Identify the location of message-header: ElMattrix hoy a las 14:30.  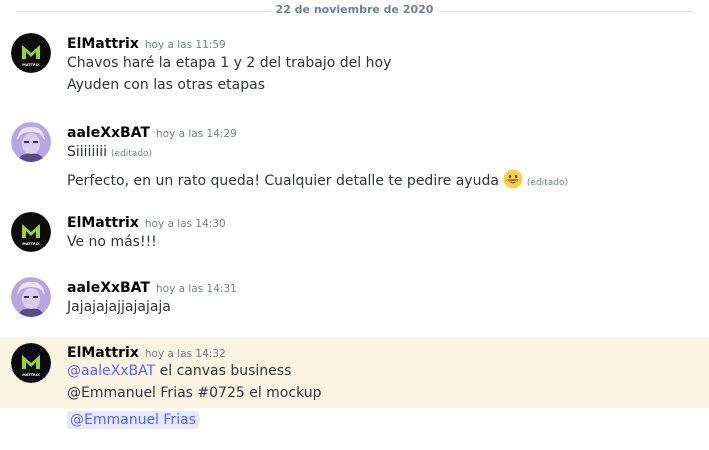
(146, 222).